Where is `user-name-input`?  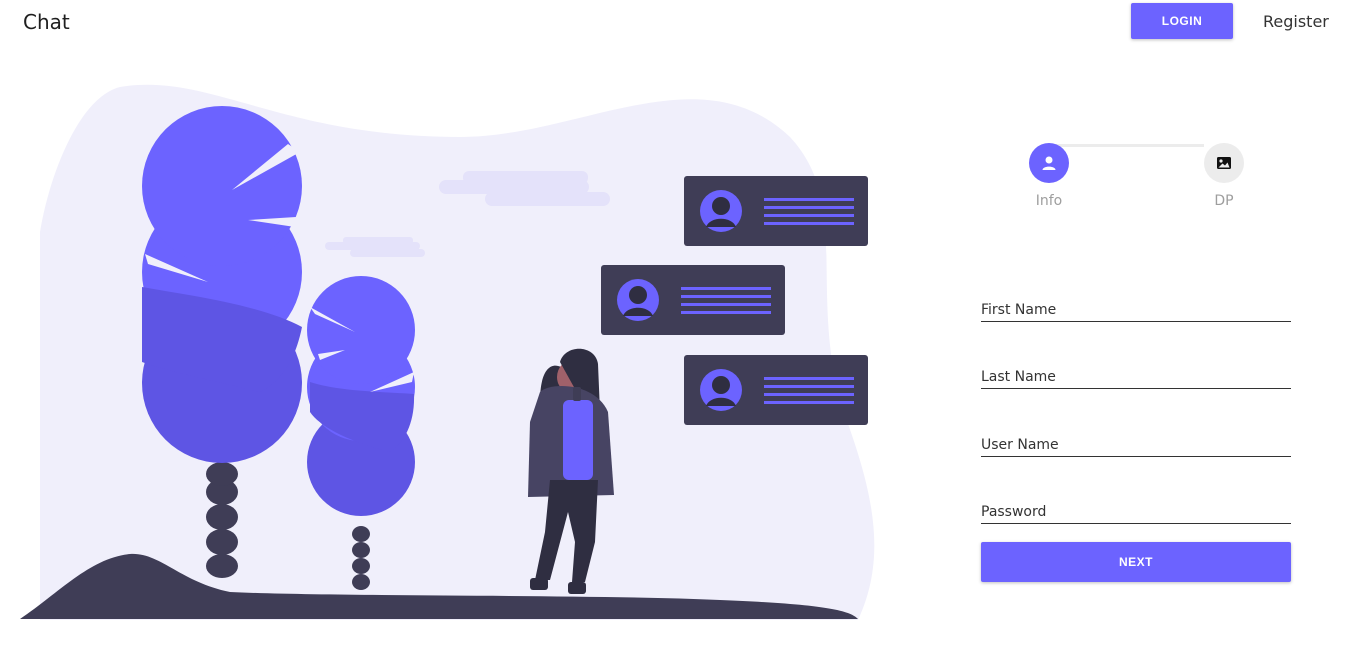
user-name-input is located at coordinates (1136, 441).